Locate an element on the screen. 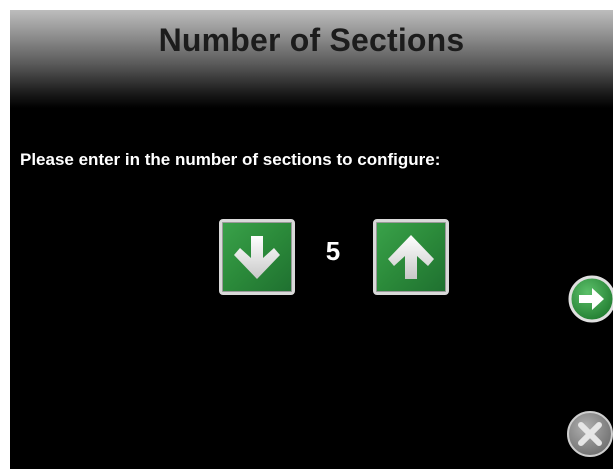  next-button is located at coordinates (590, 299).